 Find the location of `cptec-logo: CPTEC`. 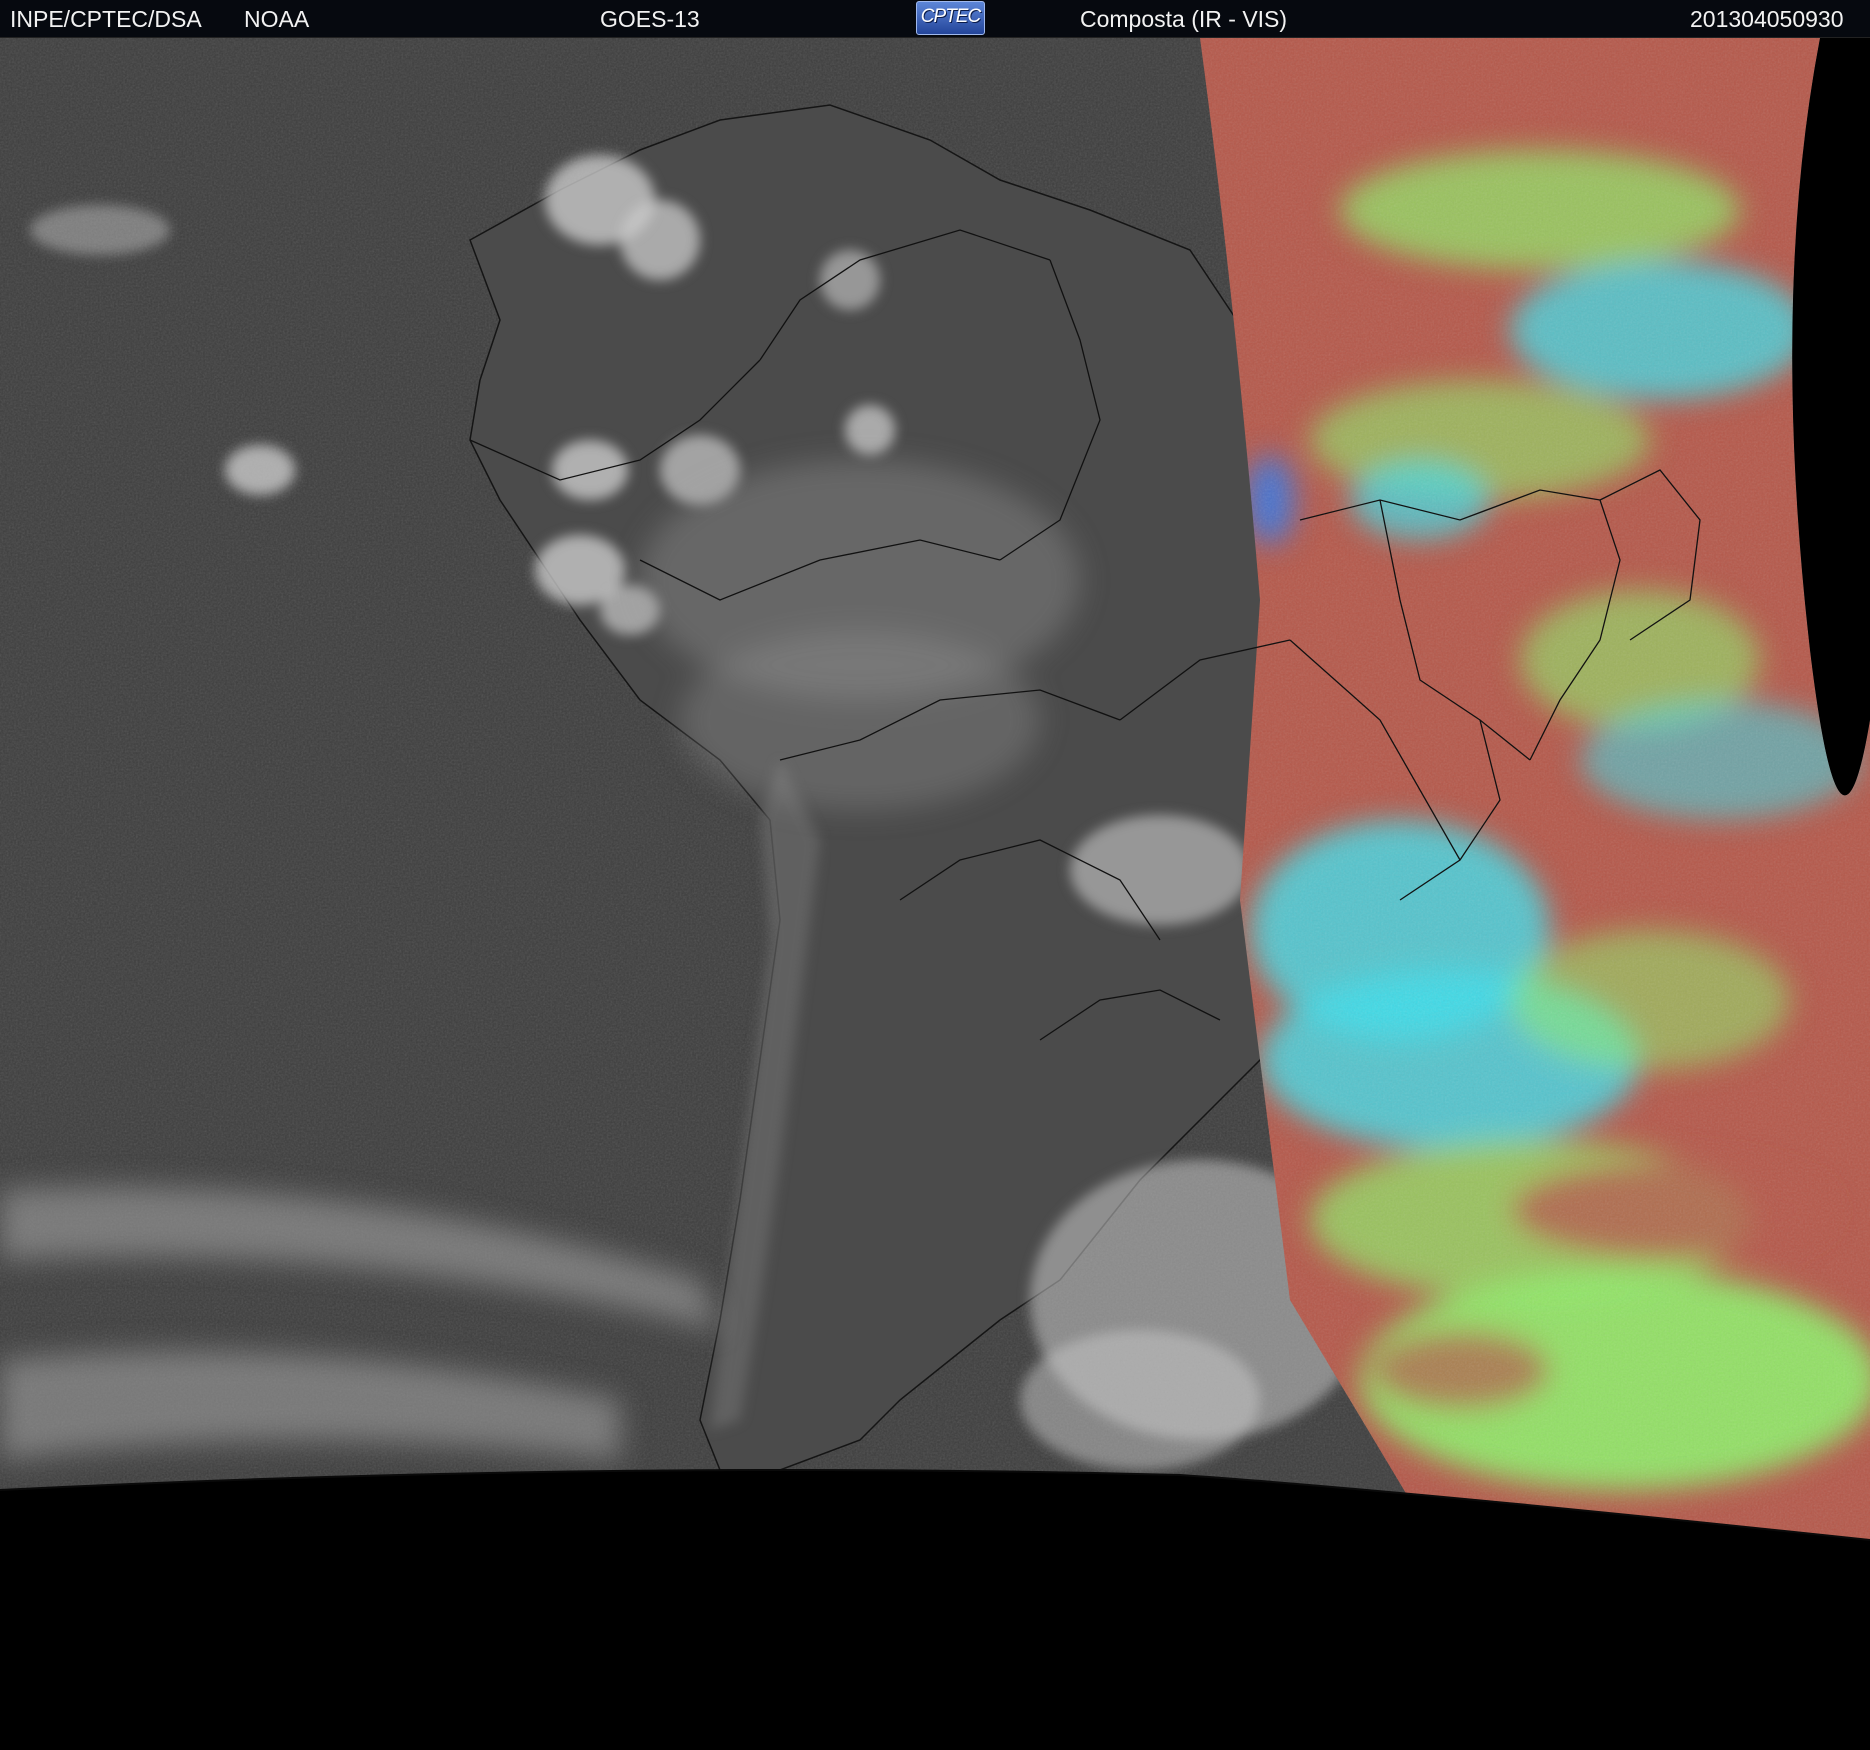

cptec-logo: CPTEC is located at coordinates (950, 18).